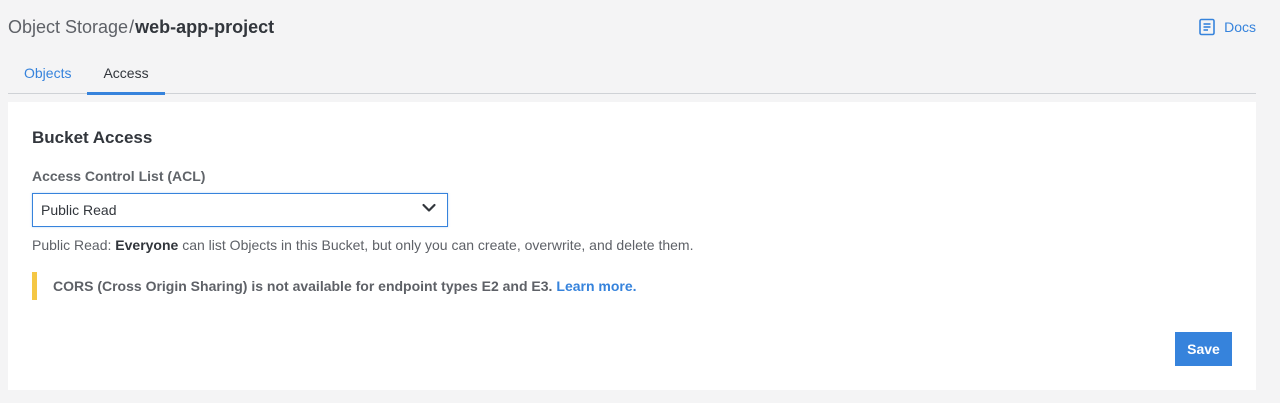 This screenshot has height=403, width=1280. I want to click on helper-prefix: Public Read:, so click(74, 245).